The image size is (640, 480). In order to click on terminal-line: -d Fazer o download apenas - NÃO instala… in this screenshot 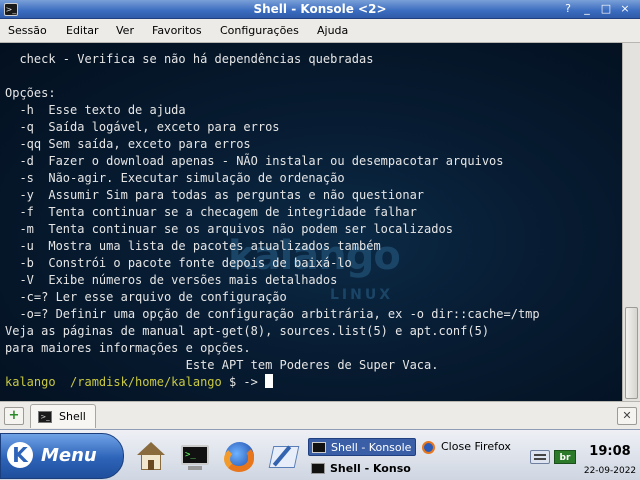, I will do `click(254, 161)`.